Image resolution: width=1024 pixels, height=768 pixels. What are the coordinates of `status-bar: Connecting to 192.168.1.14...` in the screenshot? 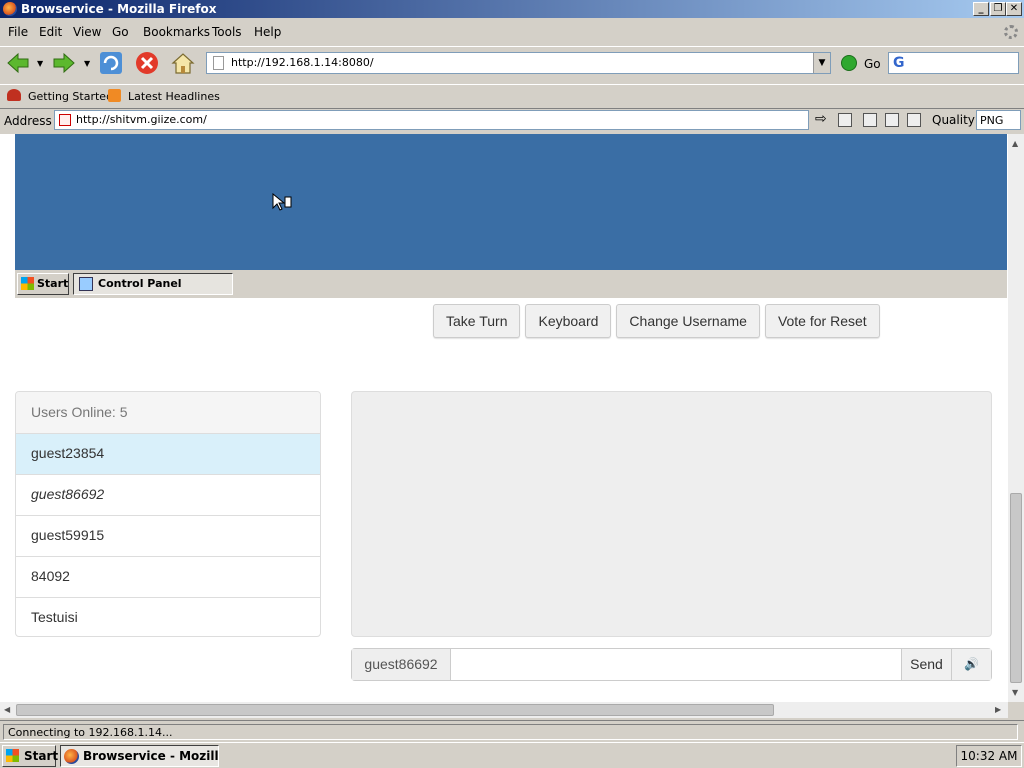 It's located at (512, 730).